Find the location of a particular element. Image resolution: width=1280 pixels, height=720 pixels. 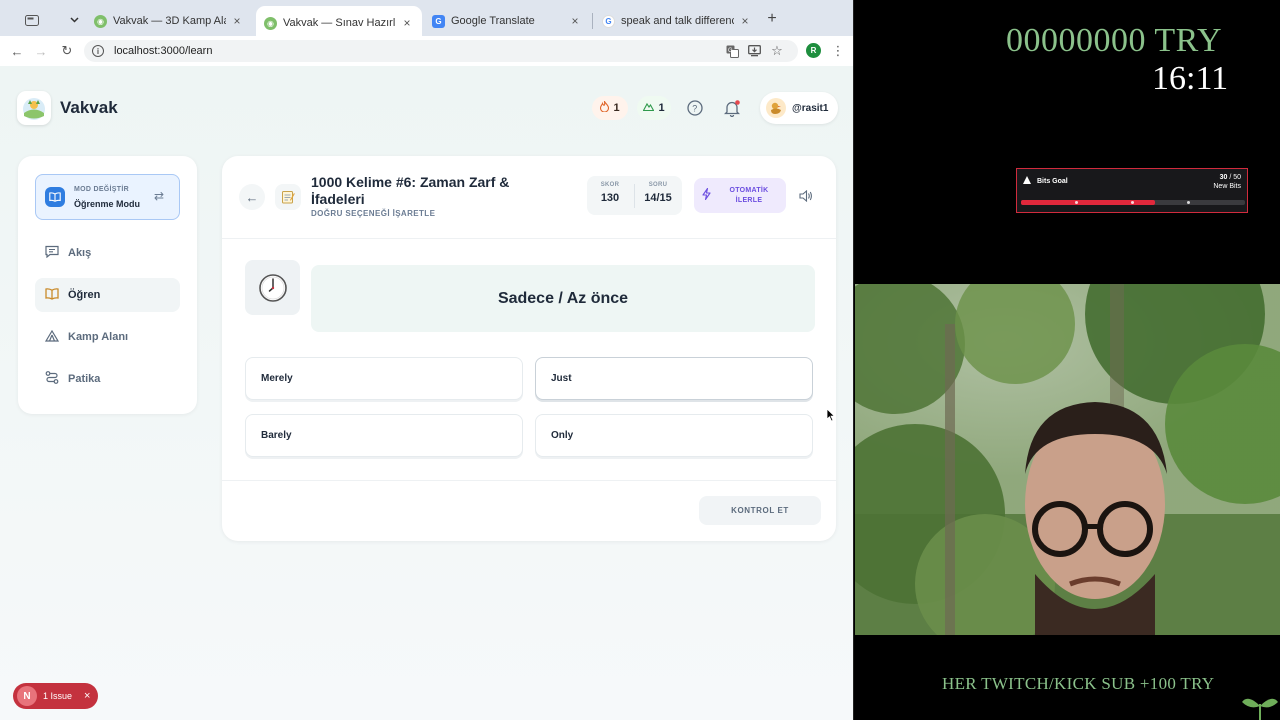

header-divider is located at coordinates (529, 238).